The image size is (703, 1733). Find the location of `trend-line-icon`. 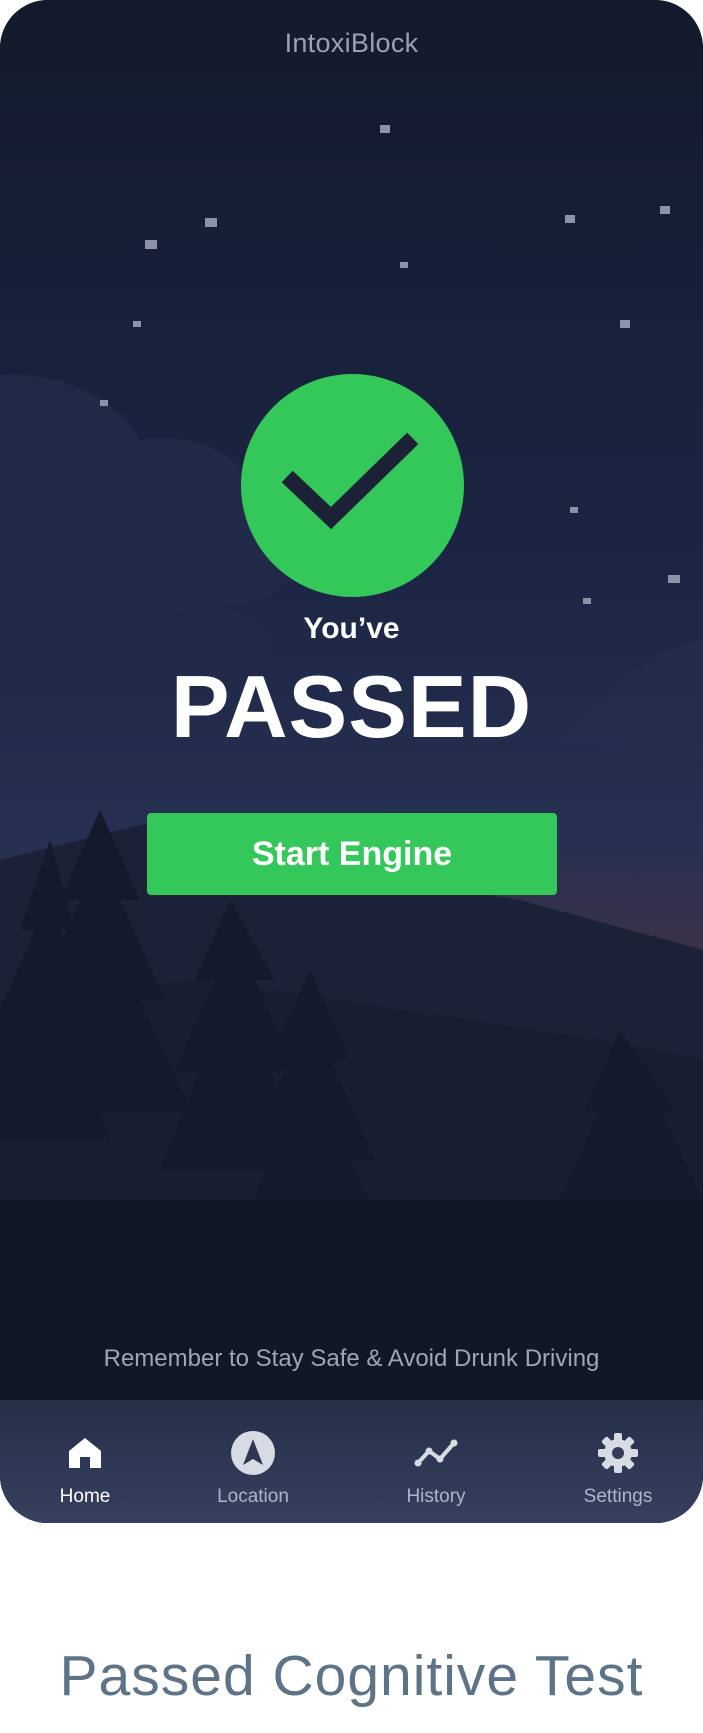

trend-line-icon is located at coordinates (436, 1453).